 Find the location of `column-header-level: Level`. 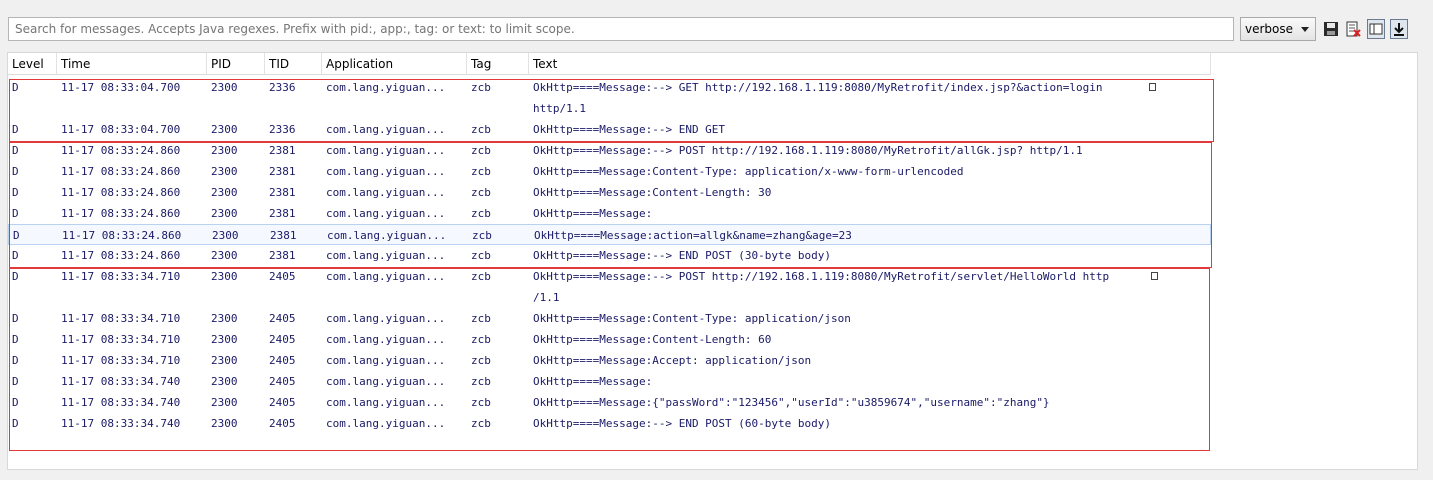

column-header-level: Level is located at coordinates (32, 64).